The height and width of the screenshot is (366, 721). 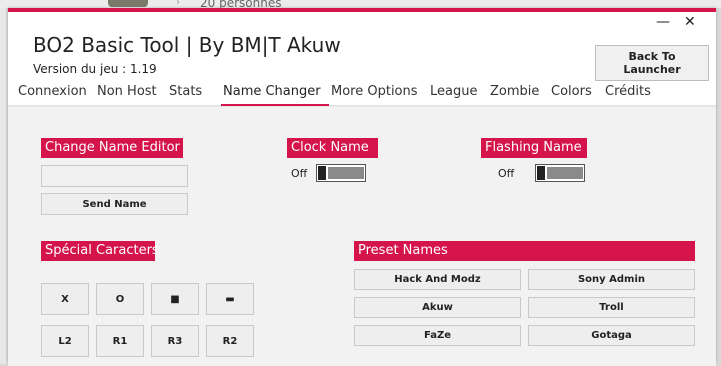 I want to click on clock-name-header: Clock Name, so click(x=332, y=148).